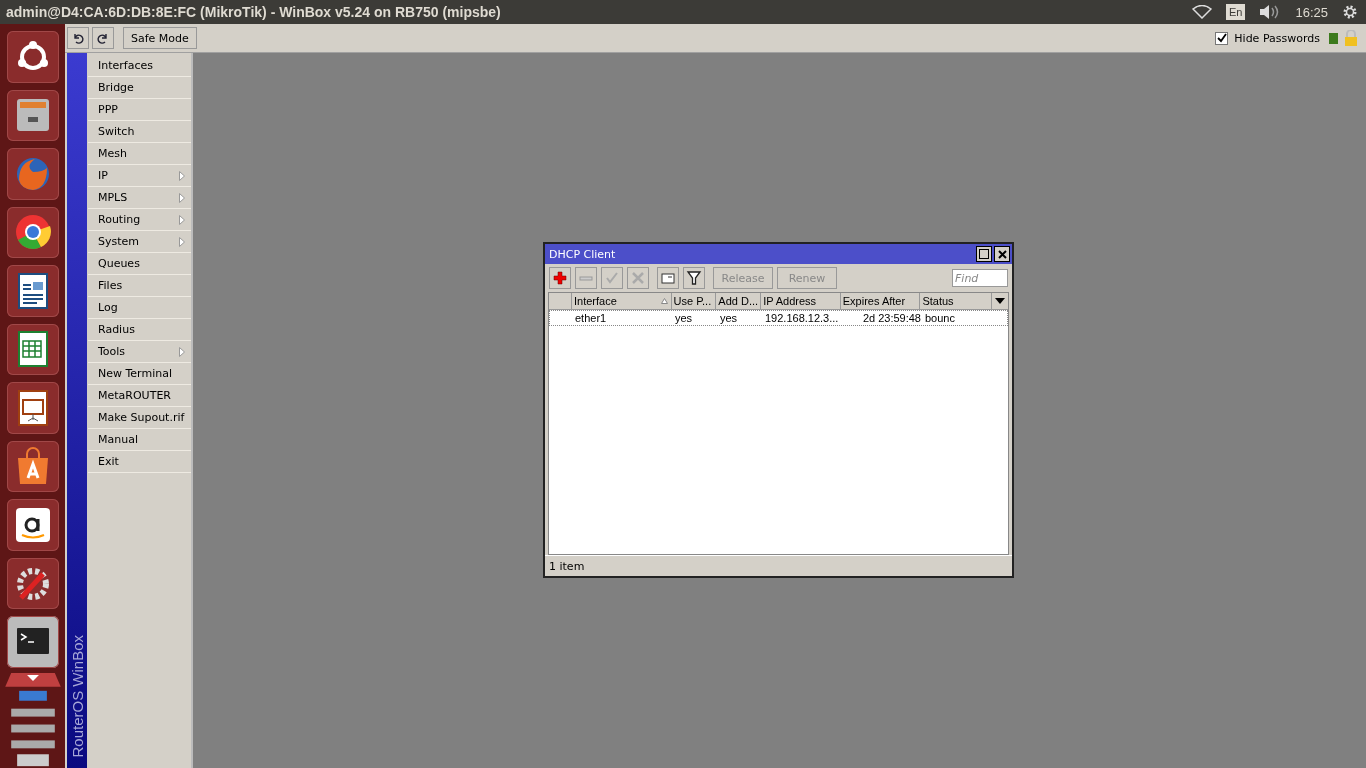  I want to click on sidebar-item: Radius, so click(139, 330).